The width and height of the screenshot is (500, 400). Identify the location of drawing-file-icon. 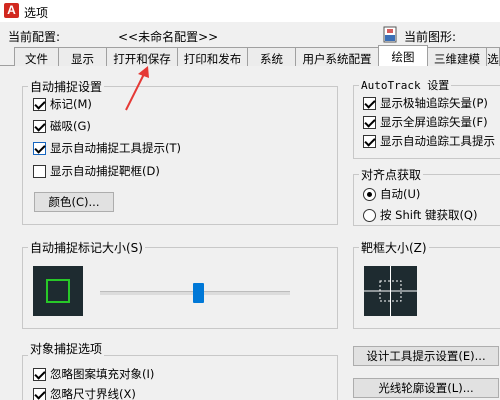
(390, 34).